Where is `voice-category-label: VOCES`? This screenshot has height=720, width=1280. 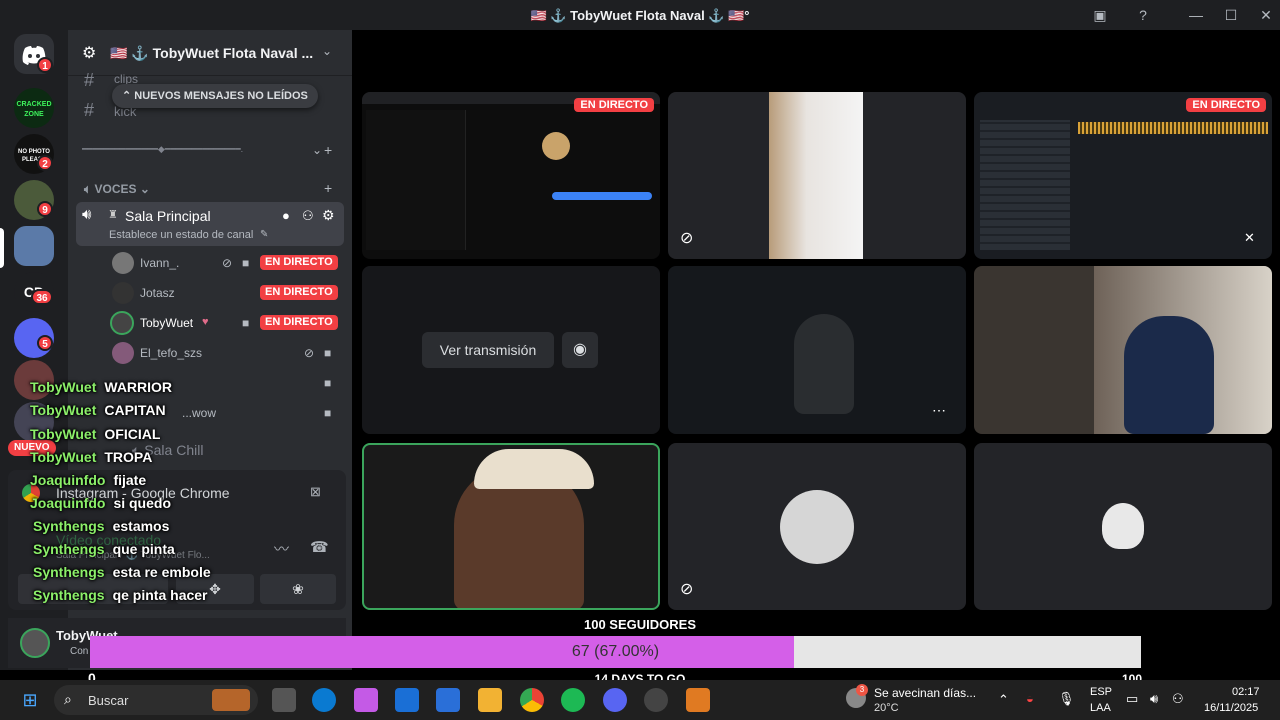
voice-category-label: VOCES is located at coordinates (115, 189).